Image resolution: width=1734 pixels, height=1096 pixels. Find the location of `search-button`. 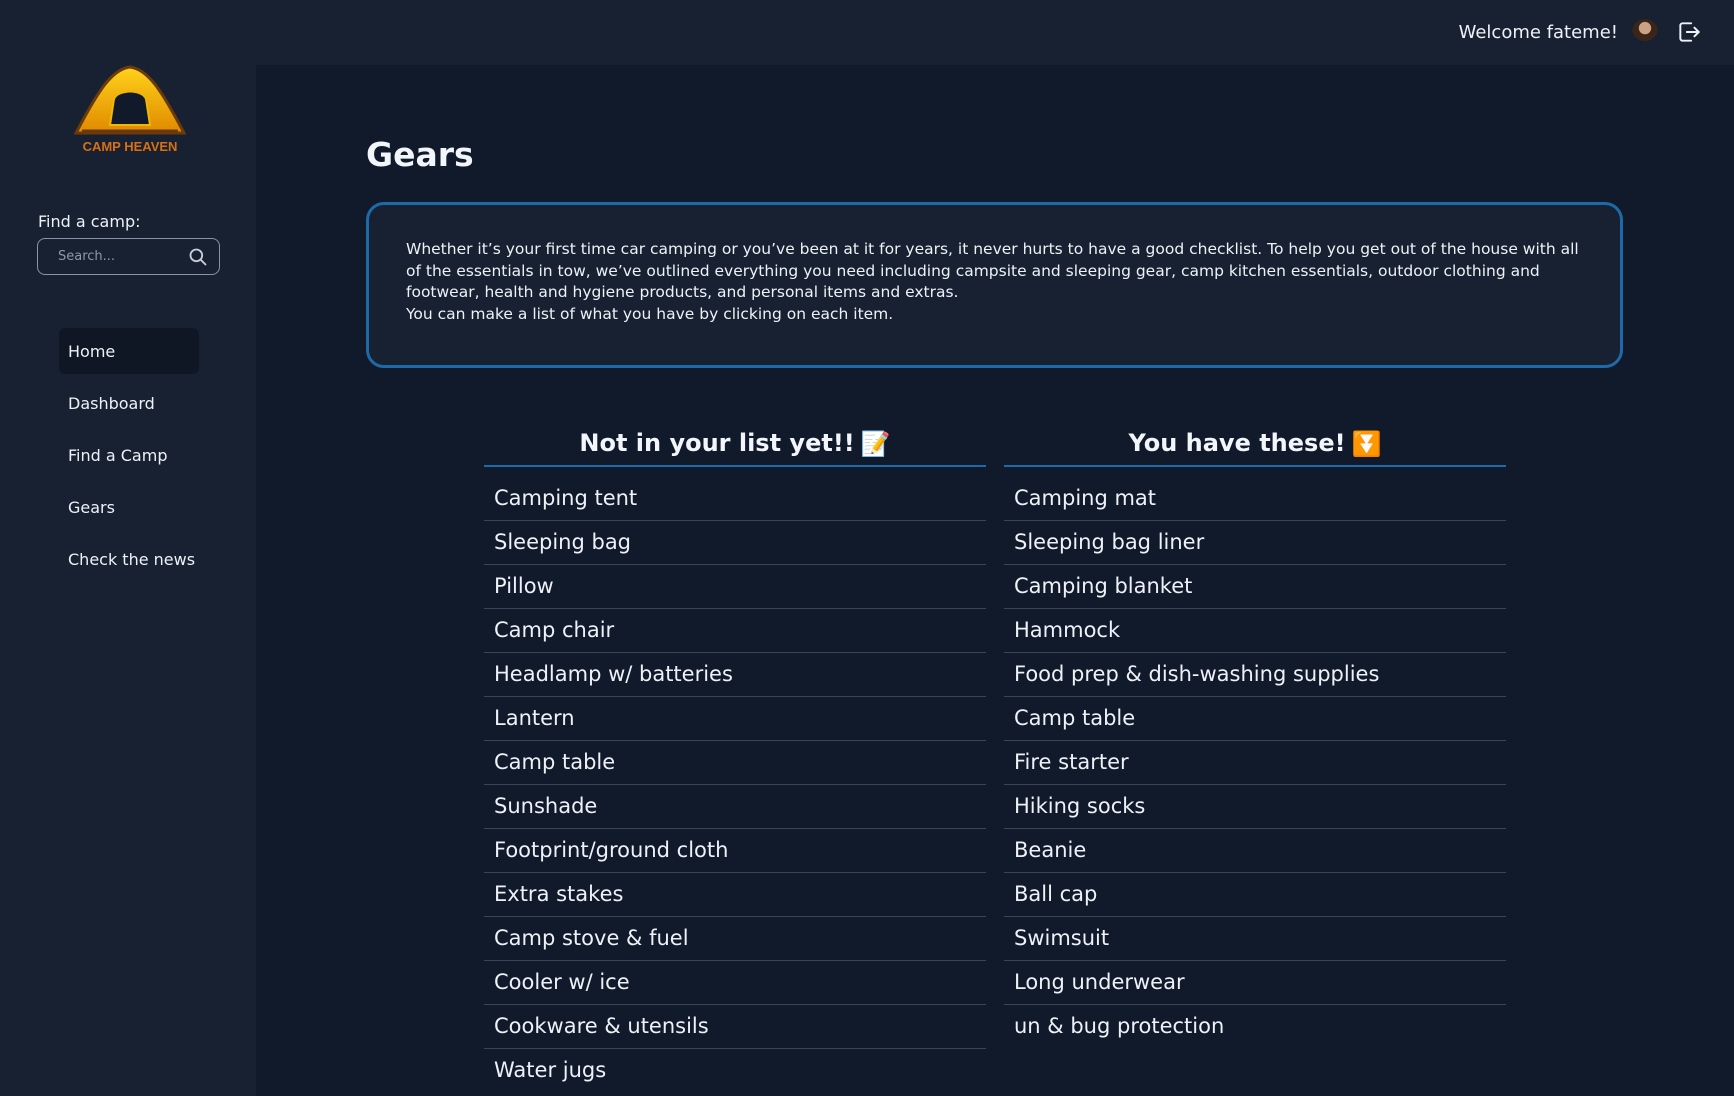

search-button is located at coordinates (198, 257).